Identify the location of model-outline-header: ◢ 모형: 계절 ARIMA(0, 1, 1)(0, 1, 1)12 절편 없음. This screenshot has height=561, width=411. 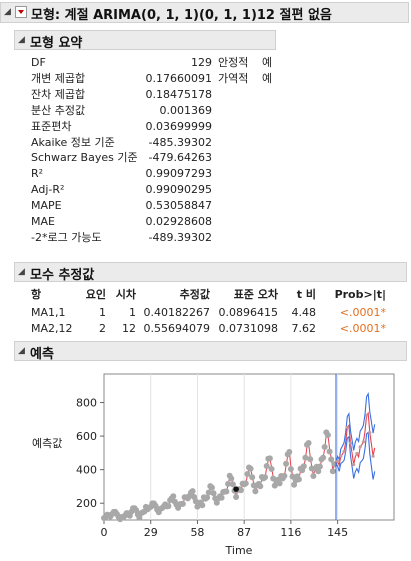
(204, 12).